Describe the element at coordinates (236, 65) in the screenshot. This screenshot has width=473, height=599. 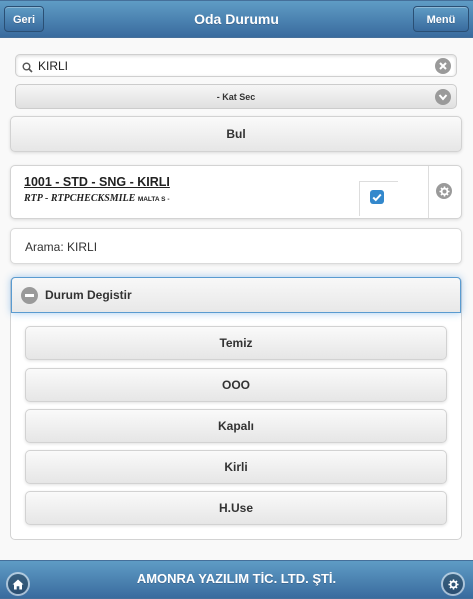
I see `search-input: KIRLI` at that location.